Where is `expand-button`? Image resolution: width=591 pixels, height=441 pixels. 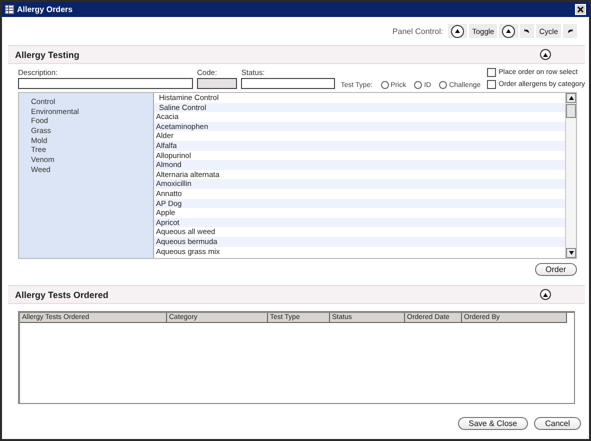
expand-button is located at coordinates (458, 31).